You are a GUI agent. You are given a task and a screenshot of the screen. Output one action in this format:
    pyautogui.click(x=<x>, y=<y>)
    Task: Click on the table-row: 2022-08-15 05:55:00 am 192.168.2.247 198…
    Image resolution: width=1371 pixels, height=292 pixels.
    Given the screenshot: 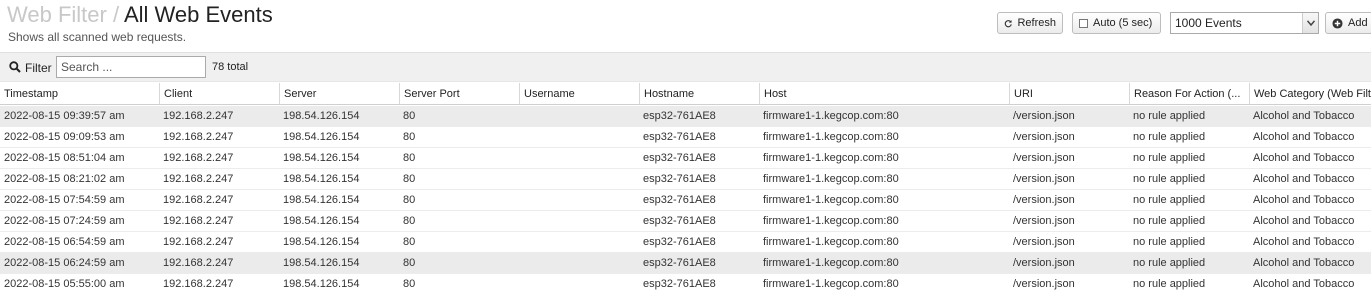 What is the action you would take?
    pyautogui.click(x=685, y=283)
    